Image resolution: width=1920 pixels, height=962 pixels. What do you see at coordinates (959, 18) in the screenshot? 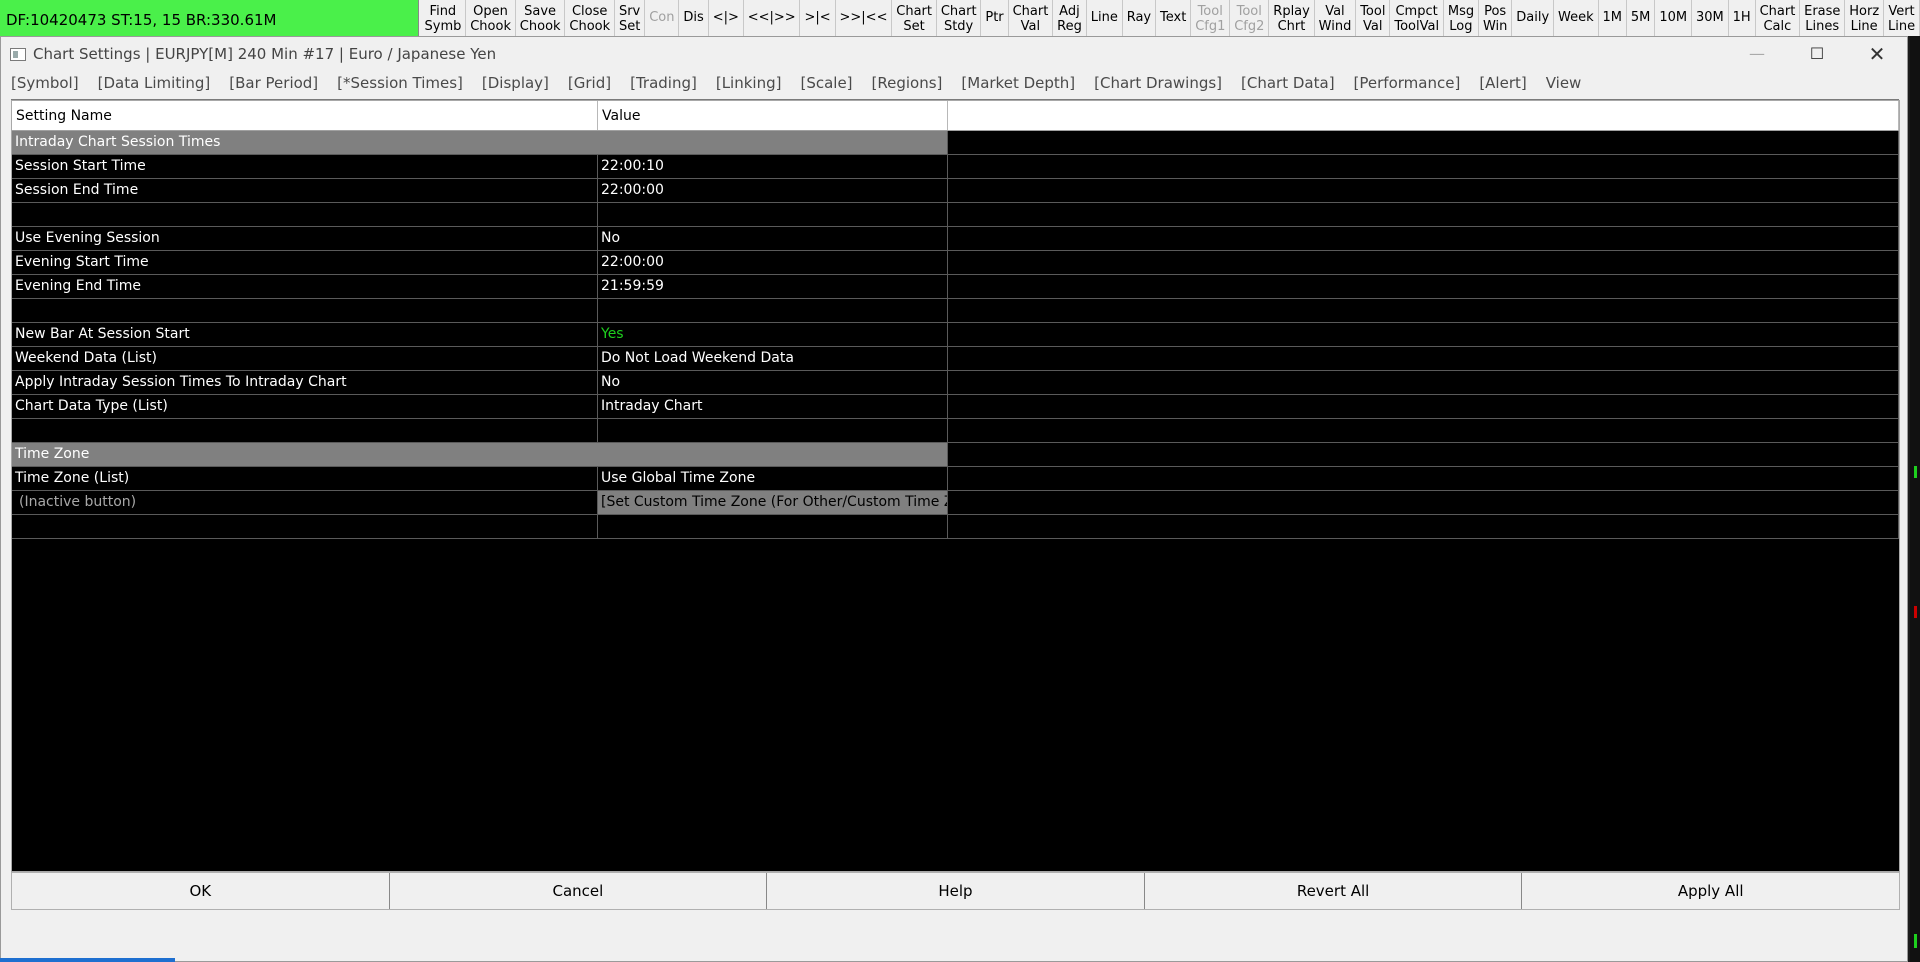
I see `toolbar-button: Chart Stdy` at bounding box center [959, 18].